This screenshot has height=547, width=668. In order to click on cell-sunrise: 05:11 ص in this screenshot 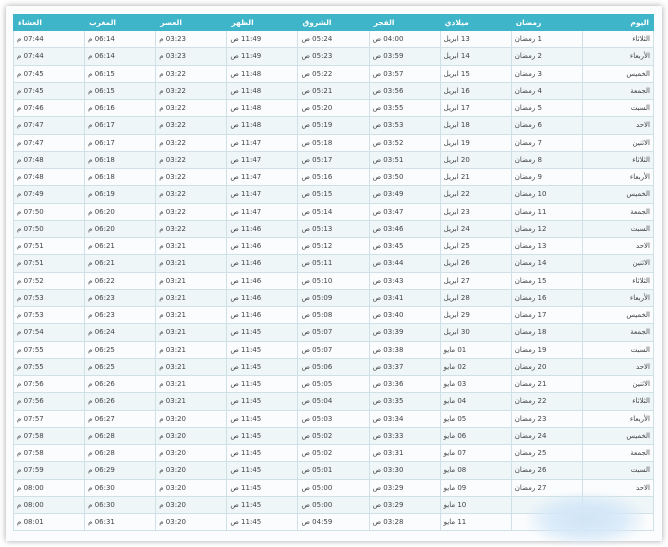, I will do `click(333, 263)`.